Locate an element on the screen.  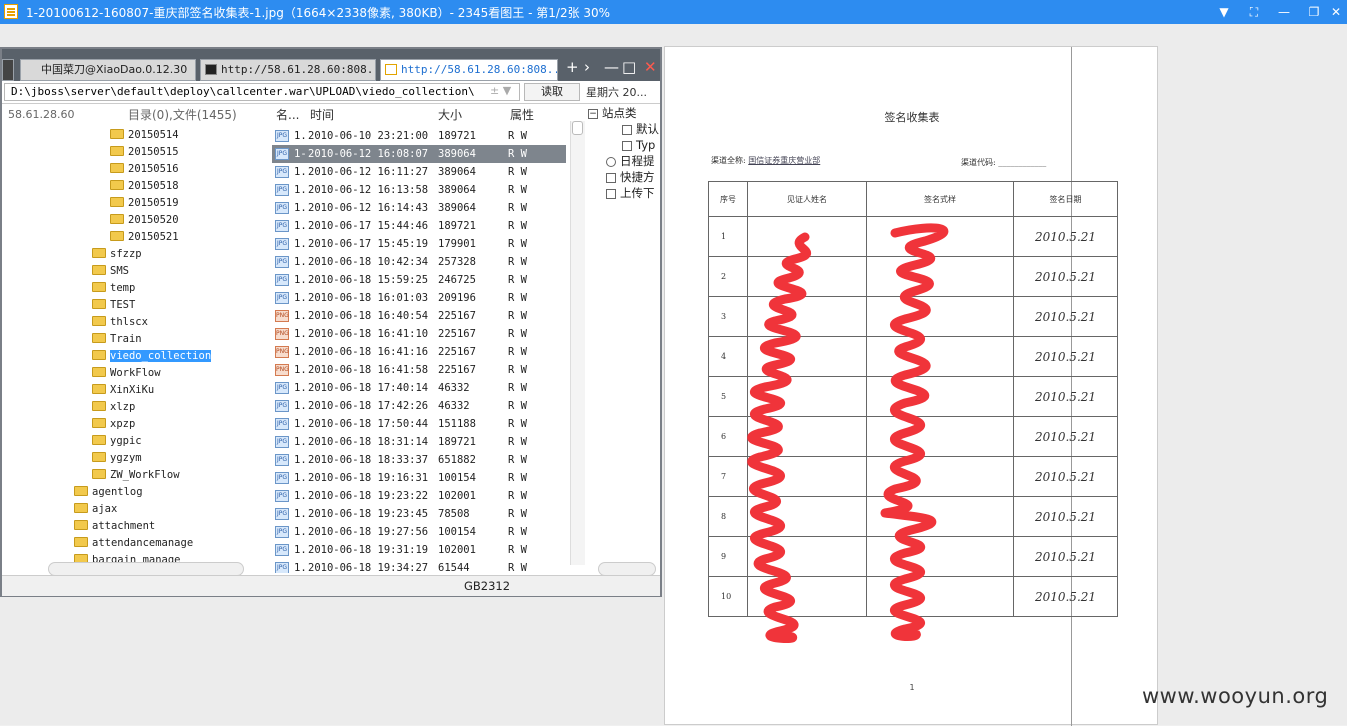
file-row: PNG 1. 2010-06-18 16:40:54 225167 R W is located at coordinates (419, 316).